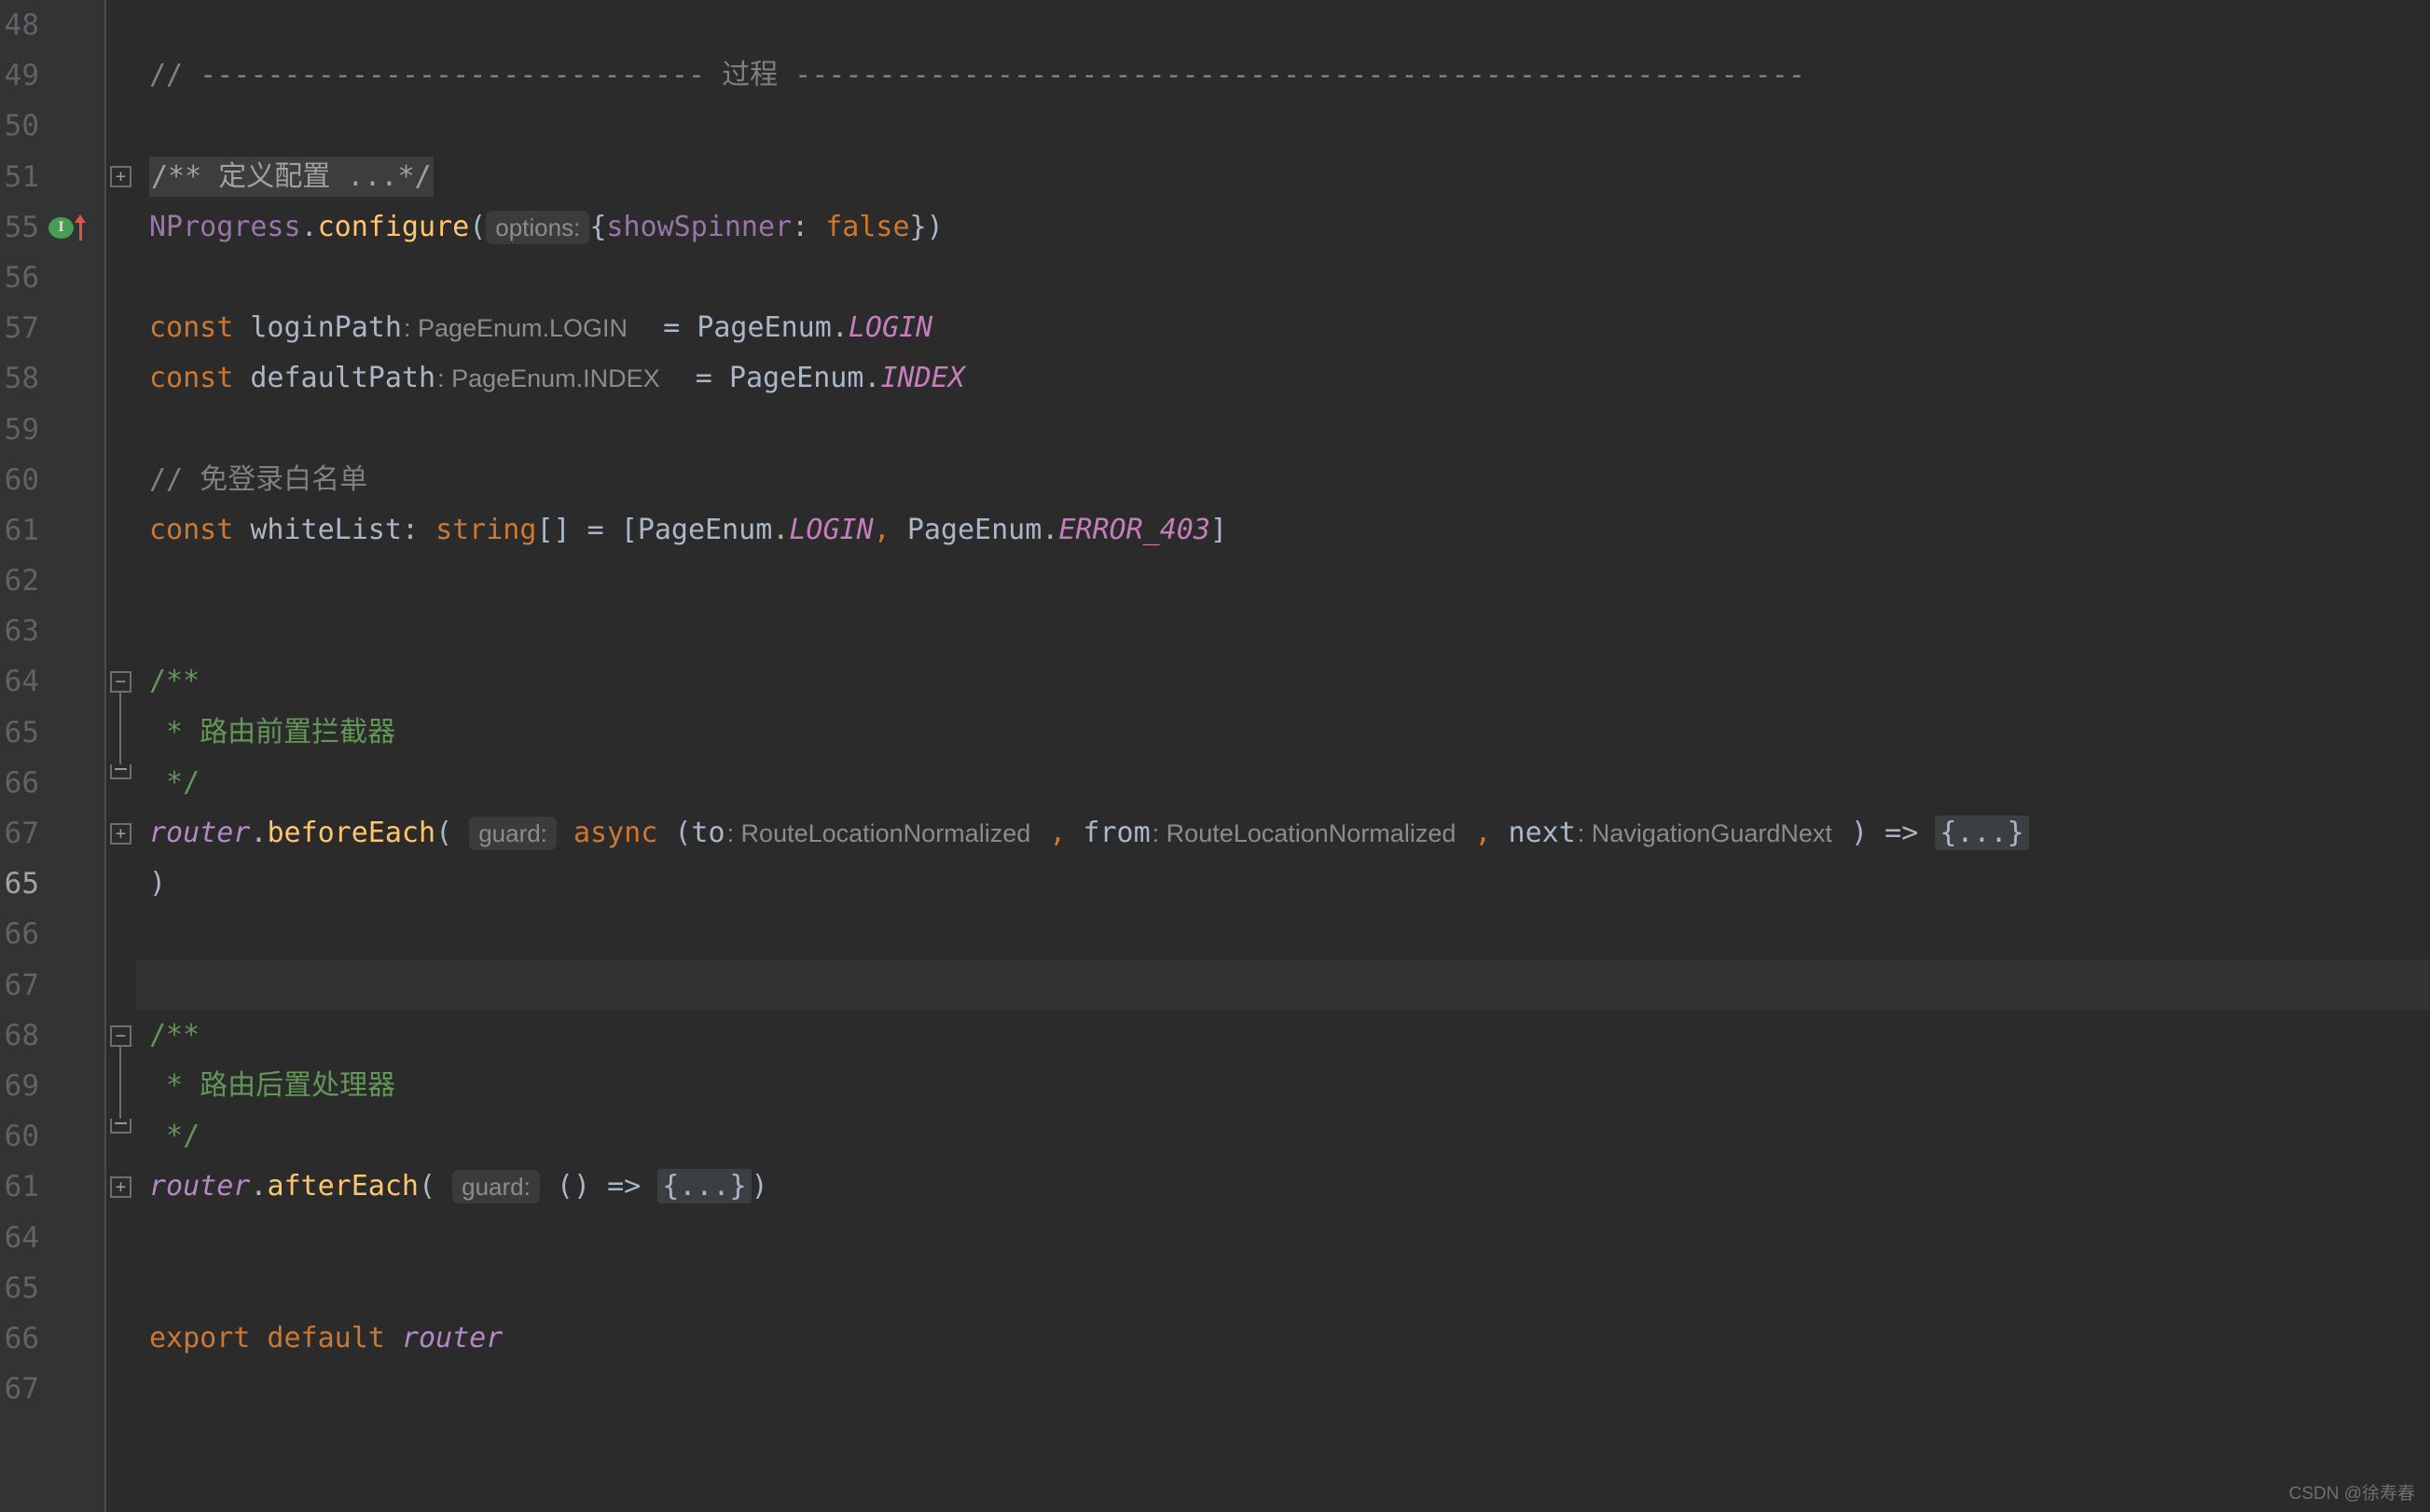 The height and width of the screenshot is (1512, 2430). What do you see at coordinates (1283, 884) in the screenshot?
I see `code-line-before-each-close: )` at bounding box center [1283, 884].